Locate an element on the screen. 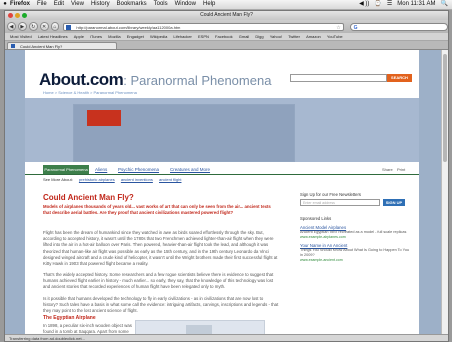  menu-file: File is located at coordinates (42, 4).